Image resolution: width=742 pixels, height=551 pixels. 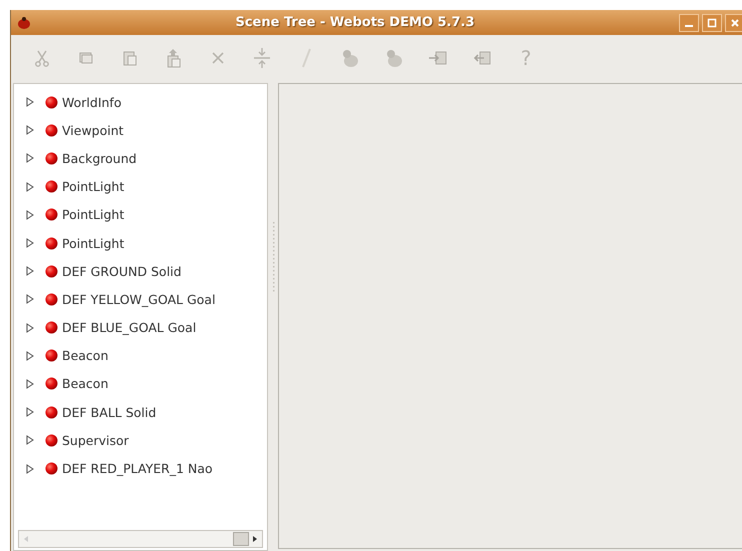 I want to click on tree-item: Viewpoint, so click(x=93, y=130).